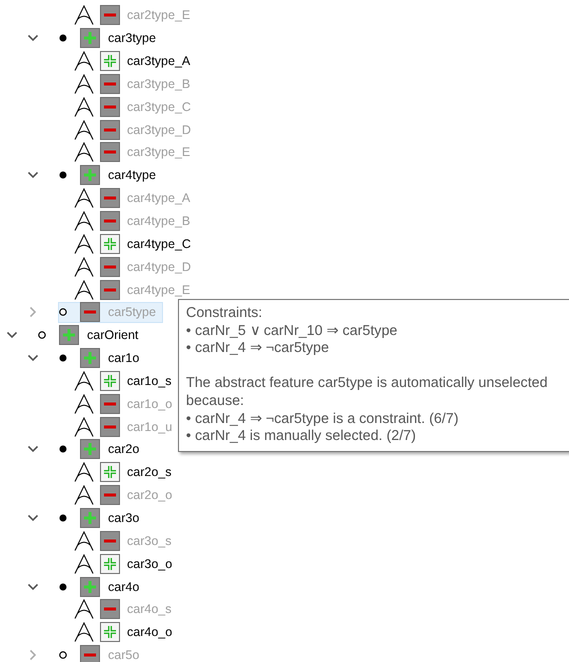 This screenshot has height=662, width=569. Describe the element at coordinates (132, 312) in the screenshot. I see `feature-label: car5type` at that location.